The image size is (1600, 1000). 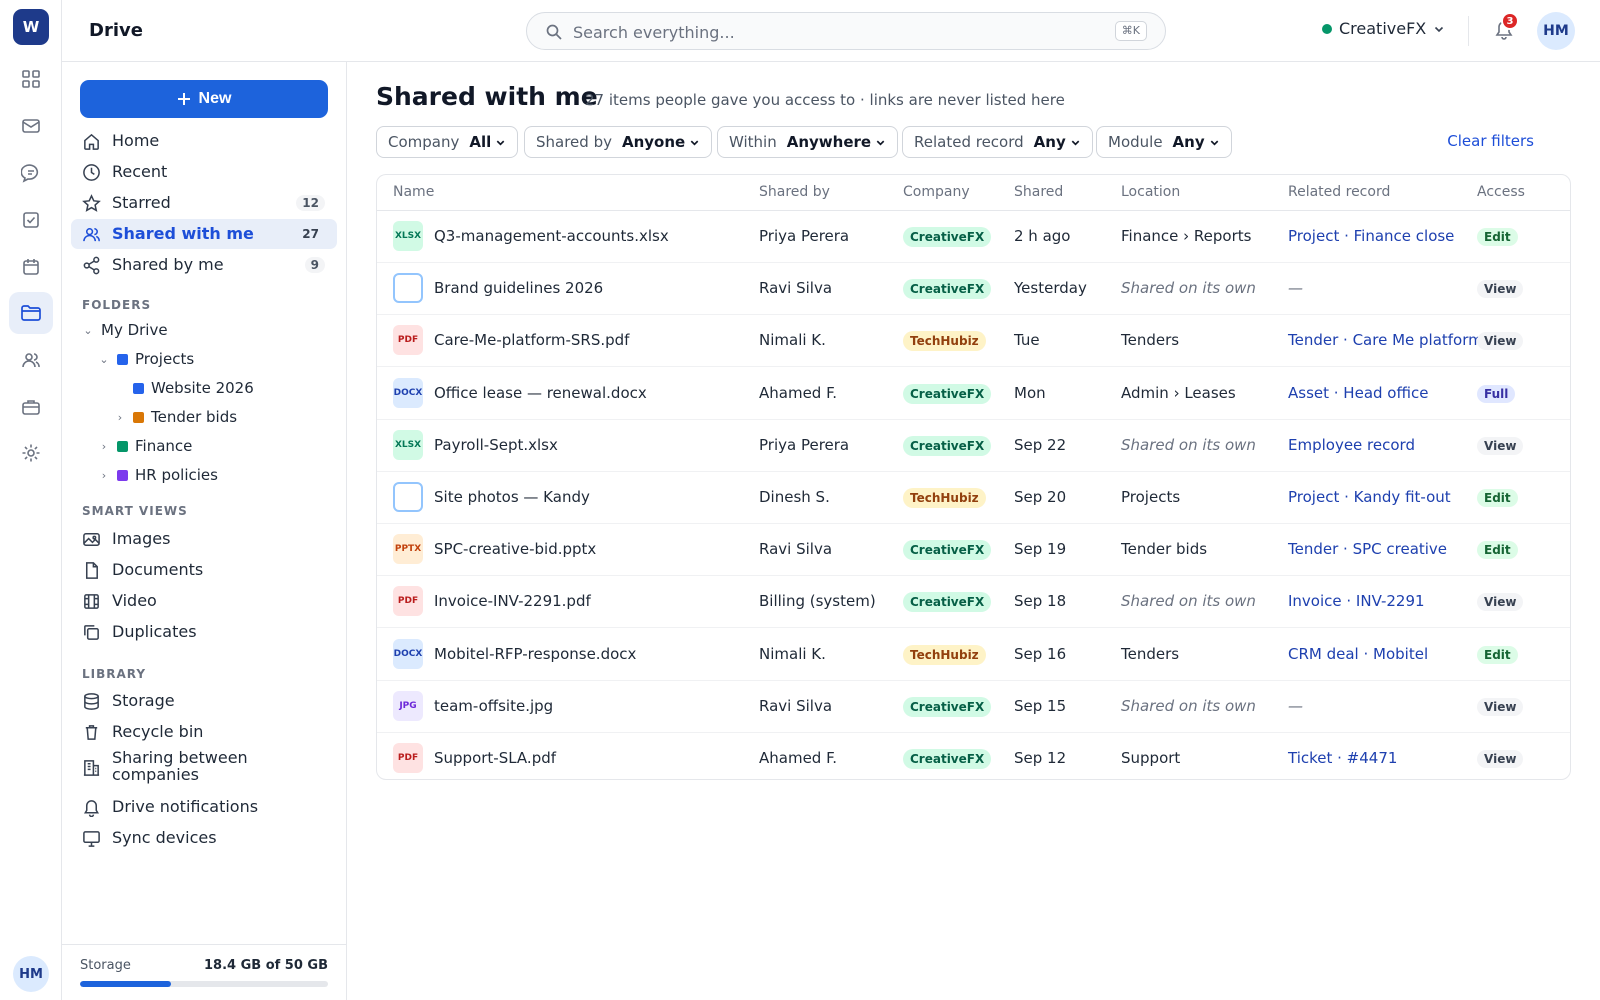 I want to click on search-input, so click(x=823, y=32).